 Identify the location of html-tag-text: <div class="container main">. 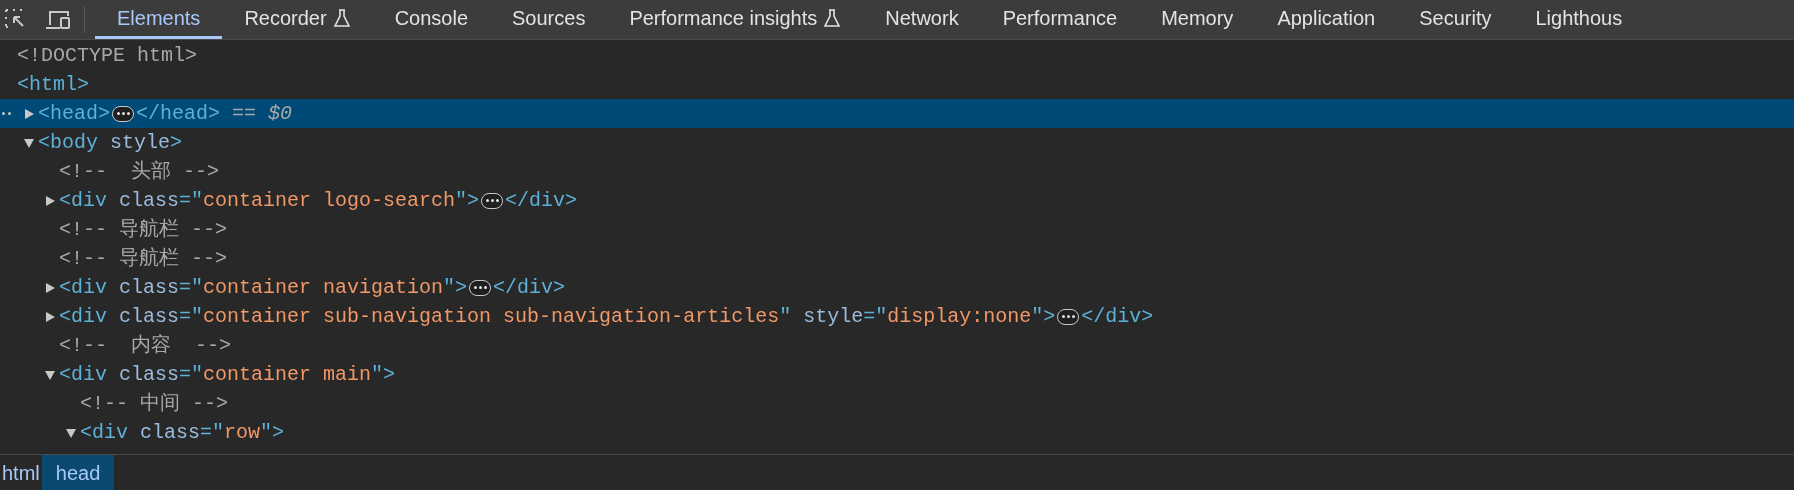
(227, 374).